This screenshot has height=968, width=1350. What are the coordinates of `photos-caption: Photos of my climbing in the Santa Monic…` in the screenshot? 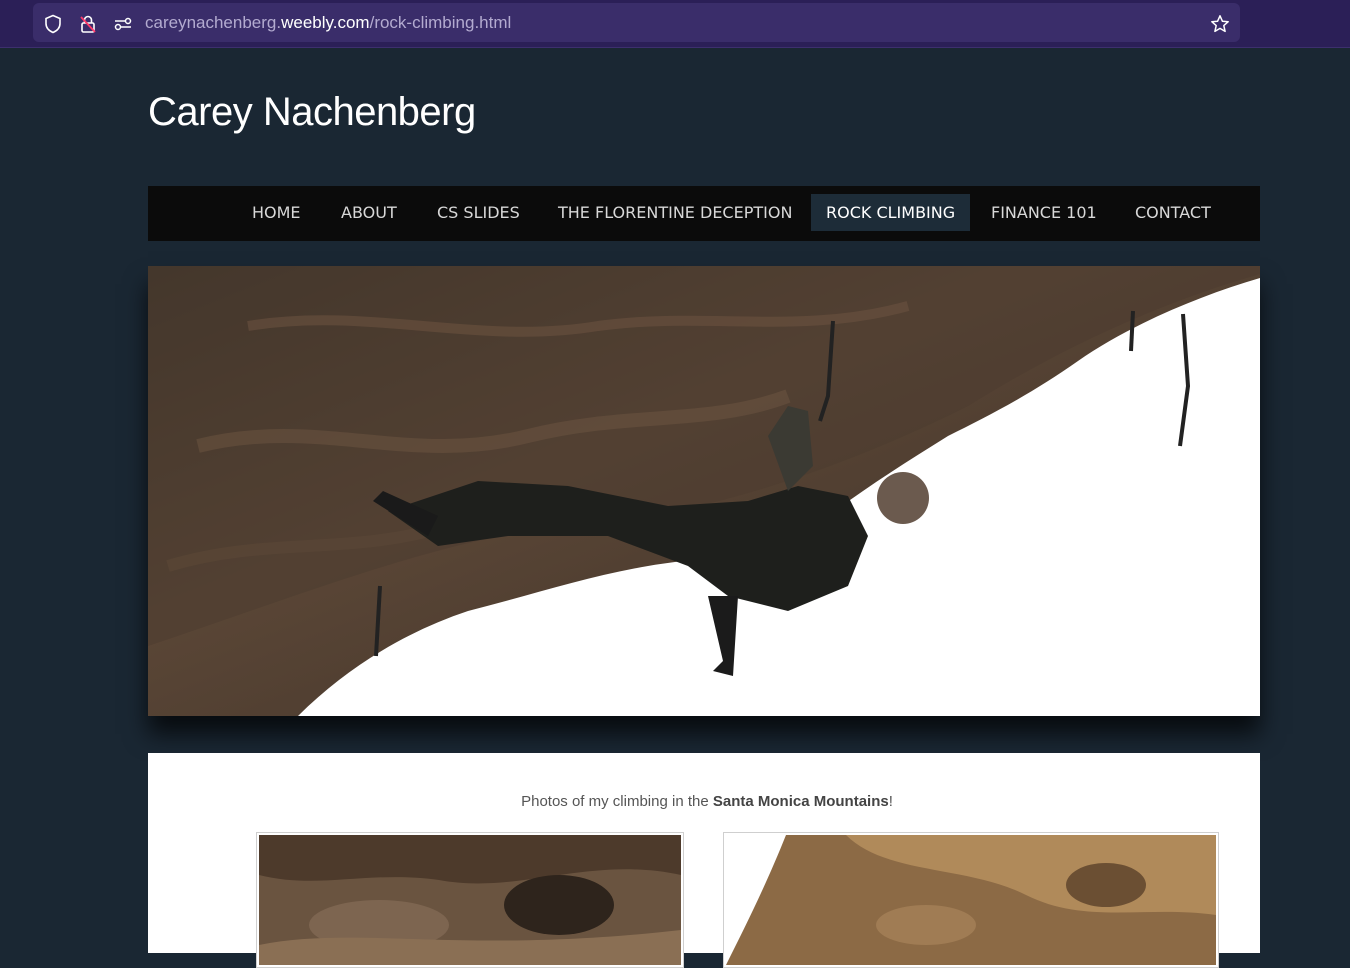 It's located at (707, 801).